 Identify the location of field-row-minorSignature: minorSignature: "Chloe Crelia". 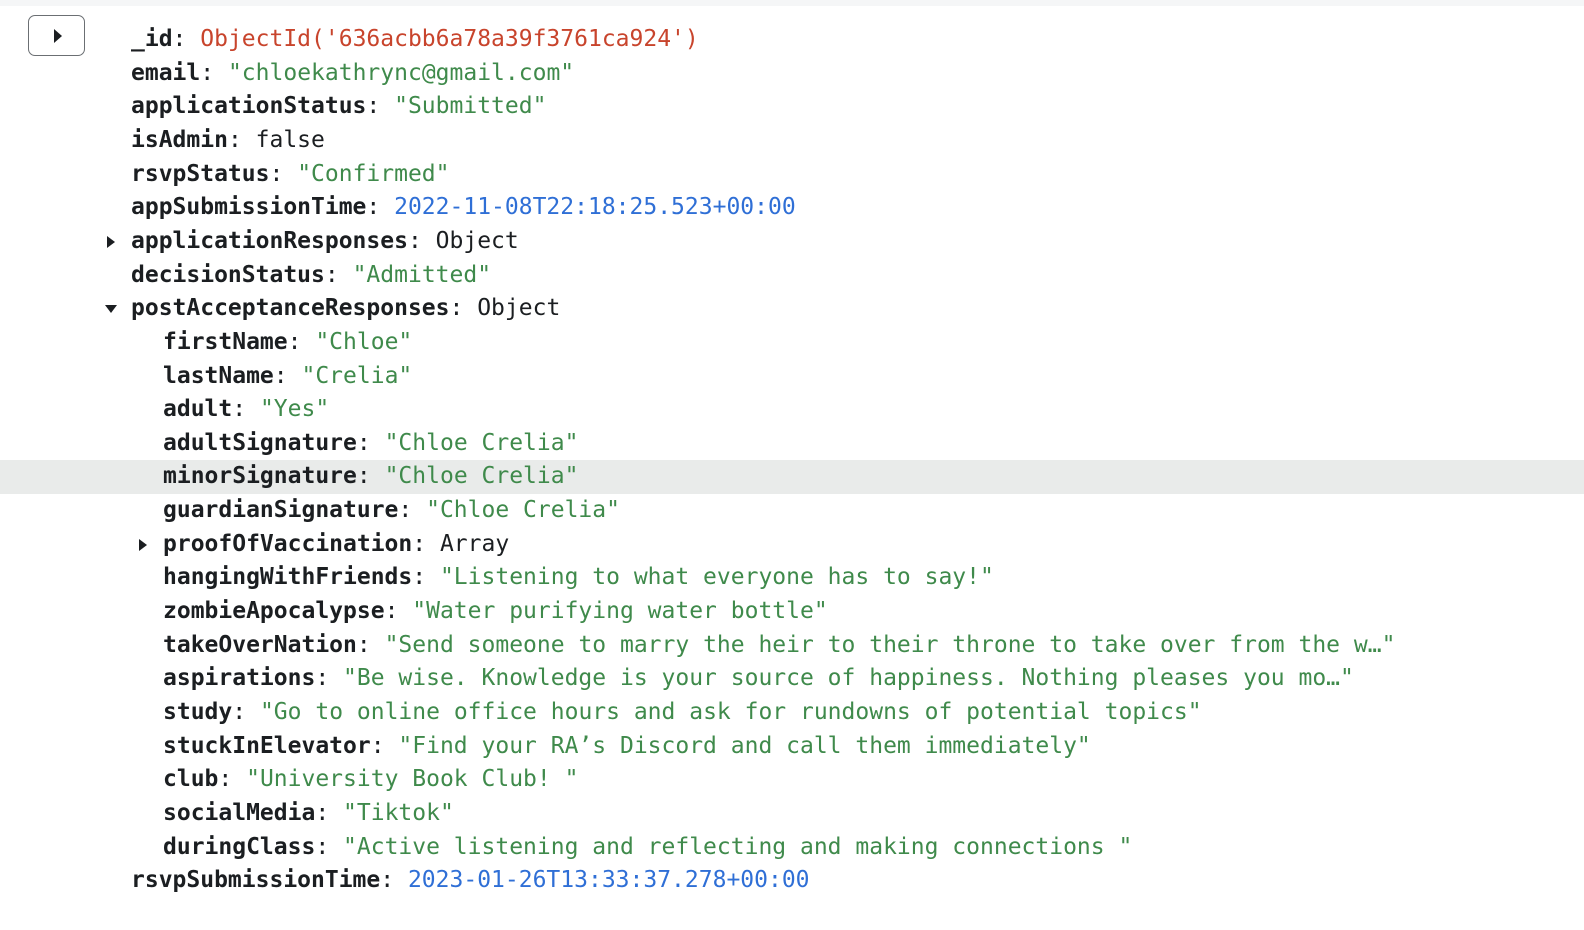
(792, 477).